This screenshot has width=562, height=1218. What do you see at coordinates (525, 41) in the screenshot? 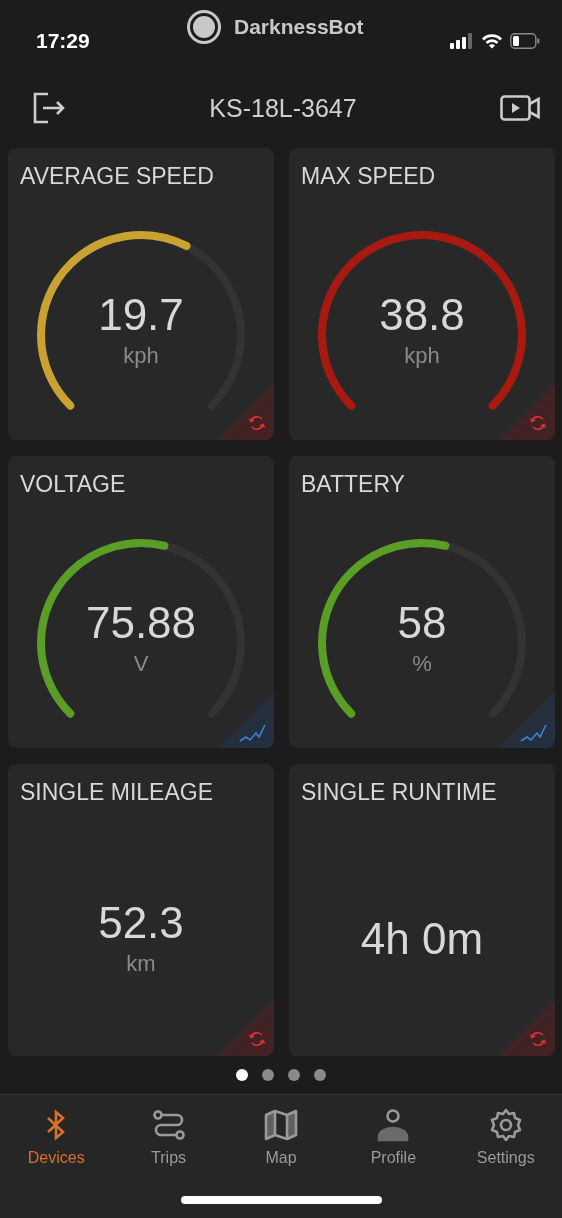
I see `battery-icon` at bounding box center [525, 41].